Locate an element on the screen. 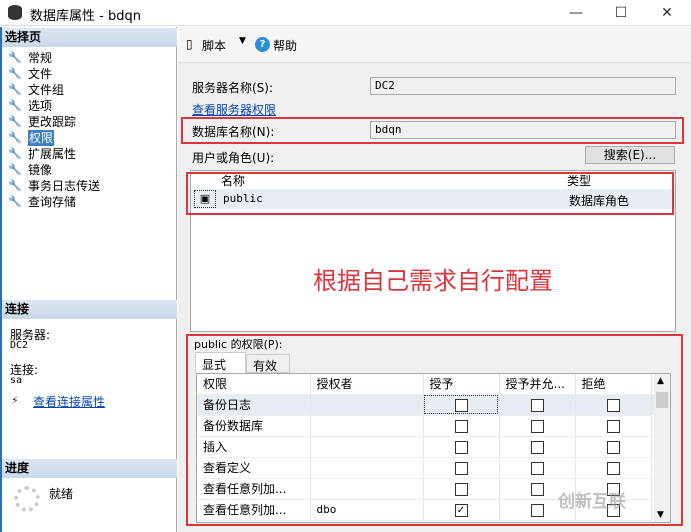 The height and width of the screenshot is (532, 691). tab-explicit: 显式 is located at coordinates (220, 362).